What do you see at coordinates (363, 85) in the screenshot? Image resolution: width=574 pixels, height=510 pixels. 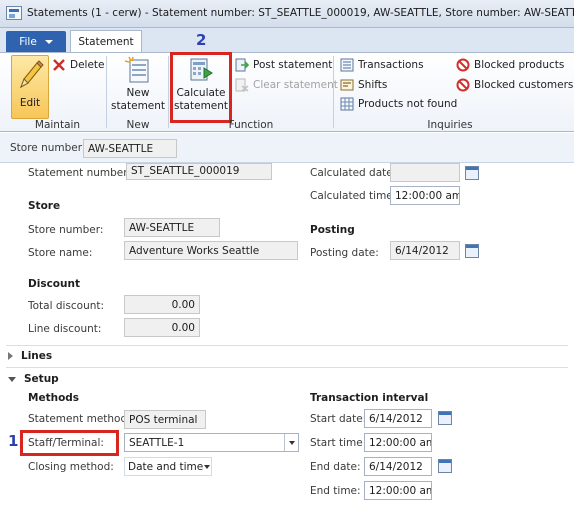 I see `shifts-button: Shifts` at bounding box center [363, 85].